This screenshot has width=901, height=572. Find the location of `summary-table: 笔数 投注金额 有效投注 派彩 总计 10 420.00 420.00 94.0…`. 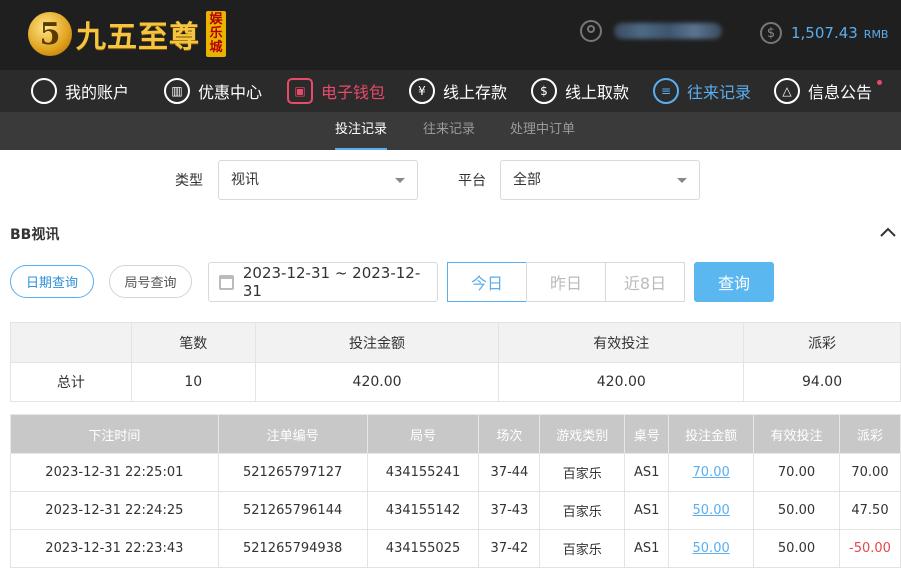

summary-table: 笔数 投注金额 有效投注 派彩 总计 10 420.00 420.00 94.0… is located at coordinates (455, 362).